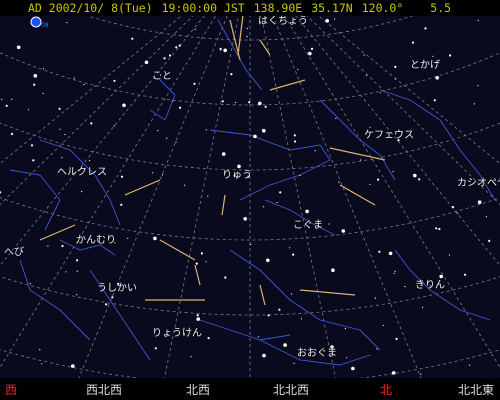  Describe the element at coordinates (203, 8) in the screenshot. I see `time-display: 19:00:00 JST` at that location.